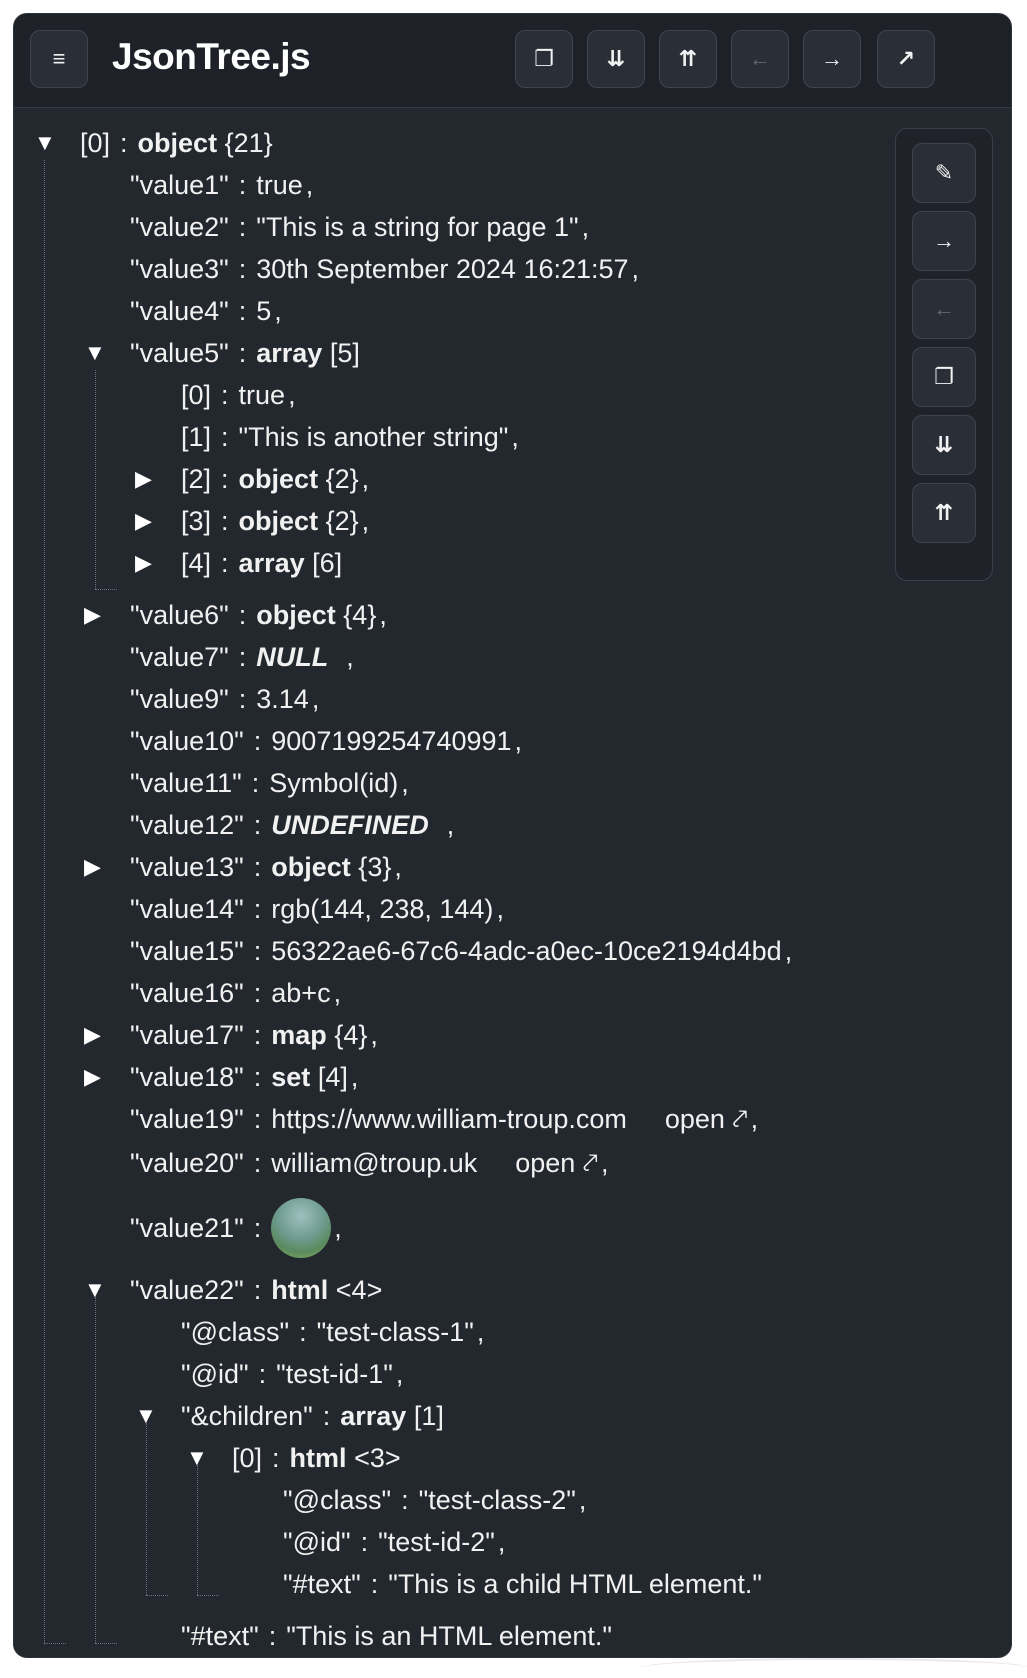 The height and width of the screenshot is (1678, 1027). Describe the element at coordinates (944, 513) in the screenshot. I see `side-collapse-button: ⇈` at that location.